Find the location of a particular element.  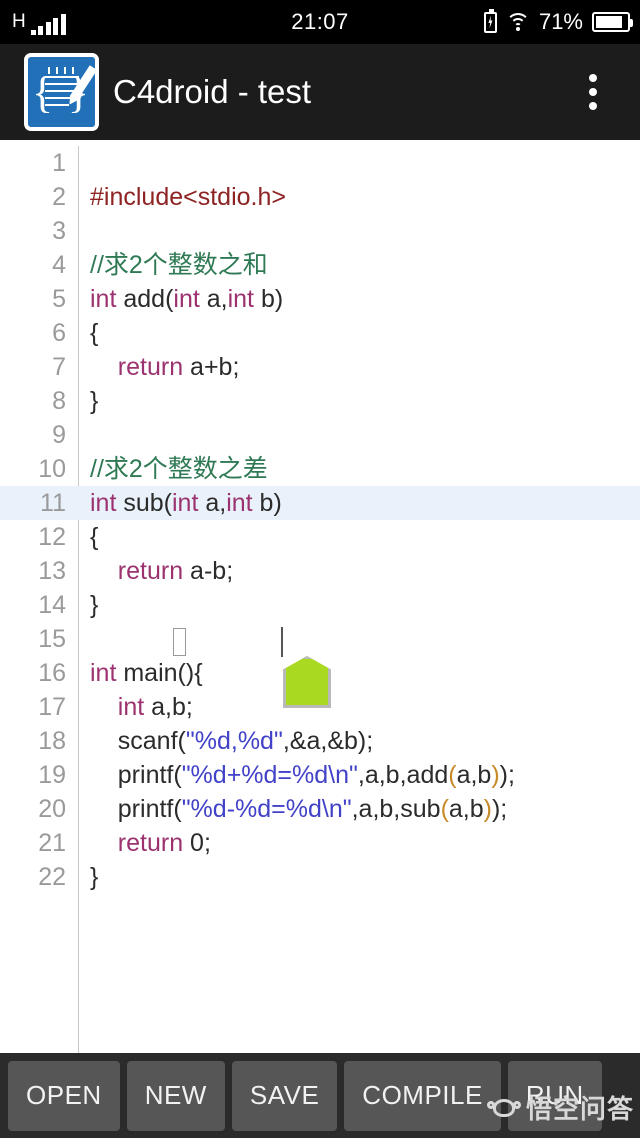

code-line: 21 return 0; is located at coordinates (320, 843).